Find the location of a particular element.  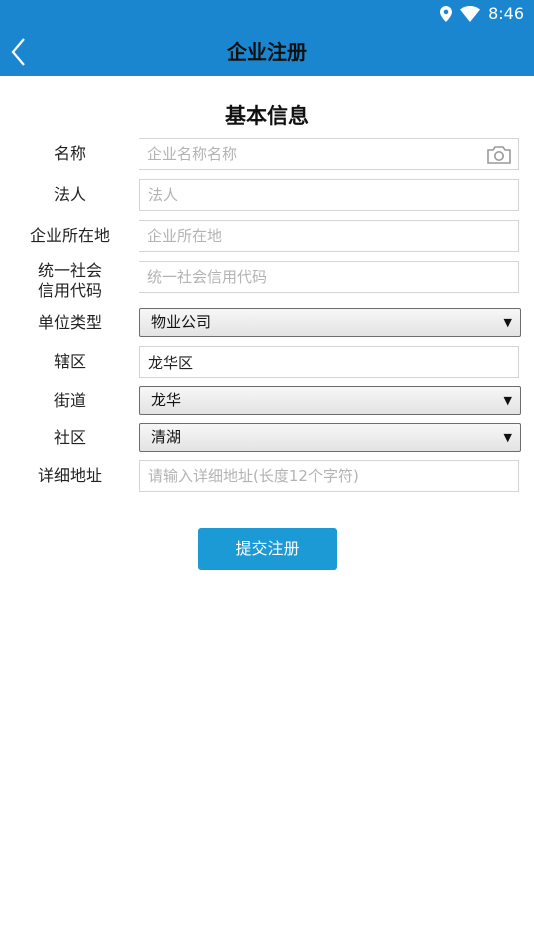

community-value: 清湖 is located at coordinates (166, 437).